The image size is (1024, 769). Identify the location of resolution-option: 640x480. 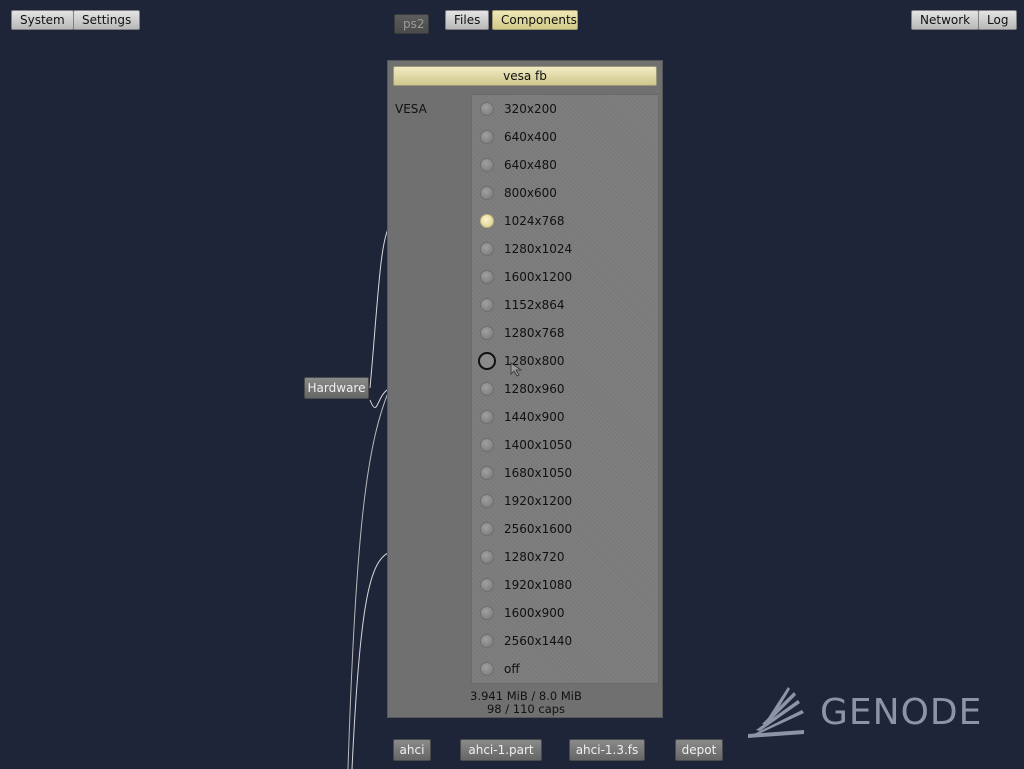
(565, 165).